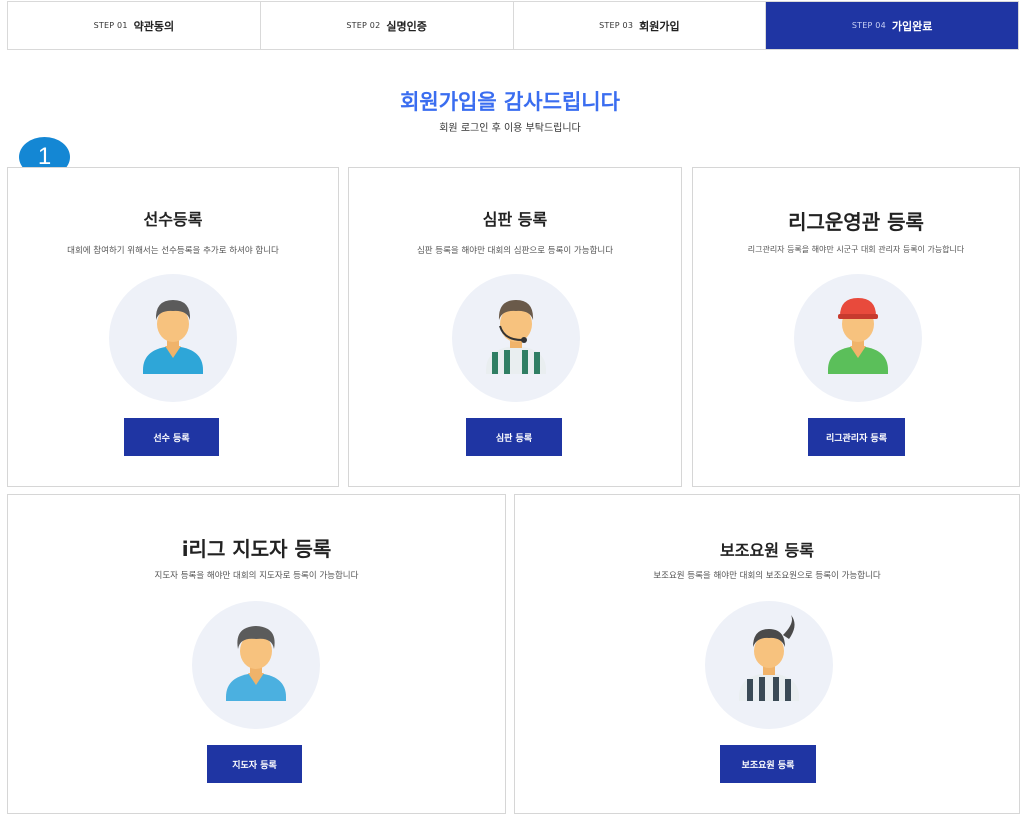 Image resolution: width=1020 pixels, height=814 pixels. I want to click on page-subtitle: 회원 로그인 후 이용 부탁드립니다, so click(510, 128).